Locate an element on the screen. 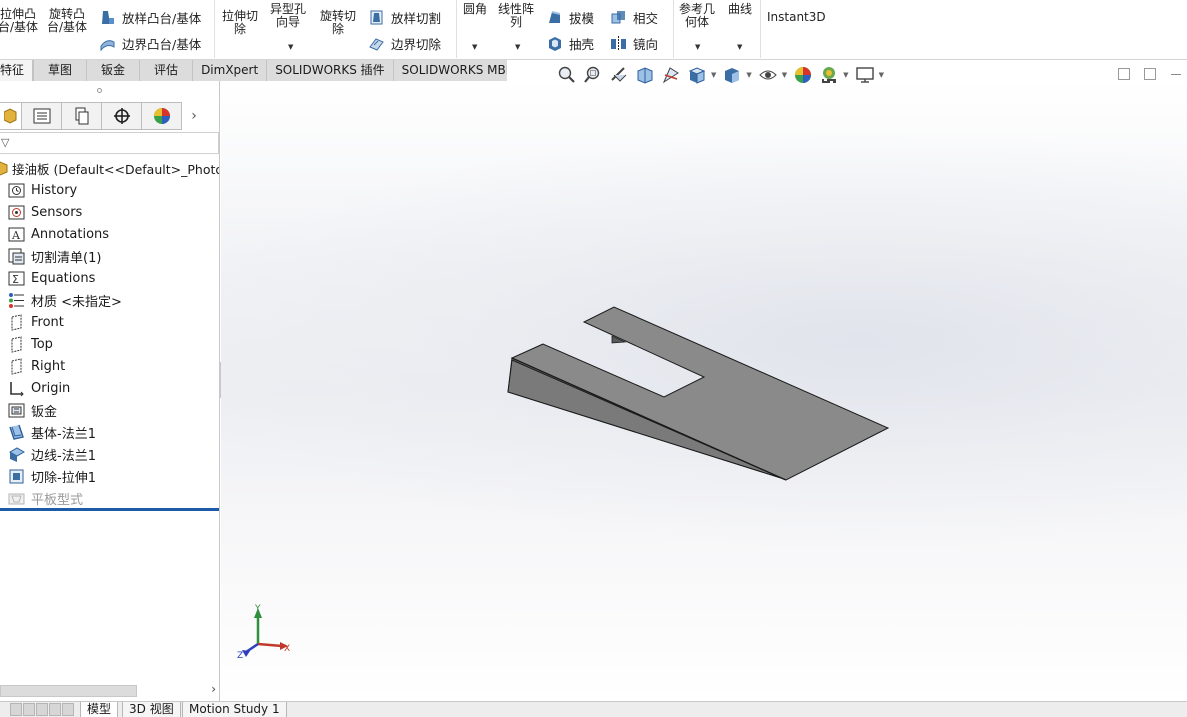 This screenshot has height=717, width=1187. view-orientation-dropdown: ▼ is located at coordinates (713, 75).